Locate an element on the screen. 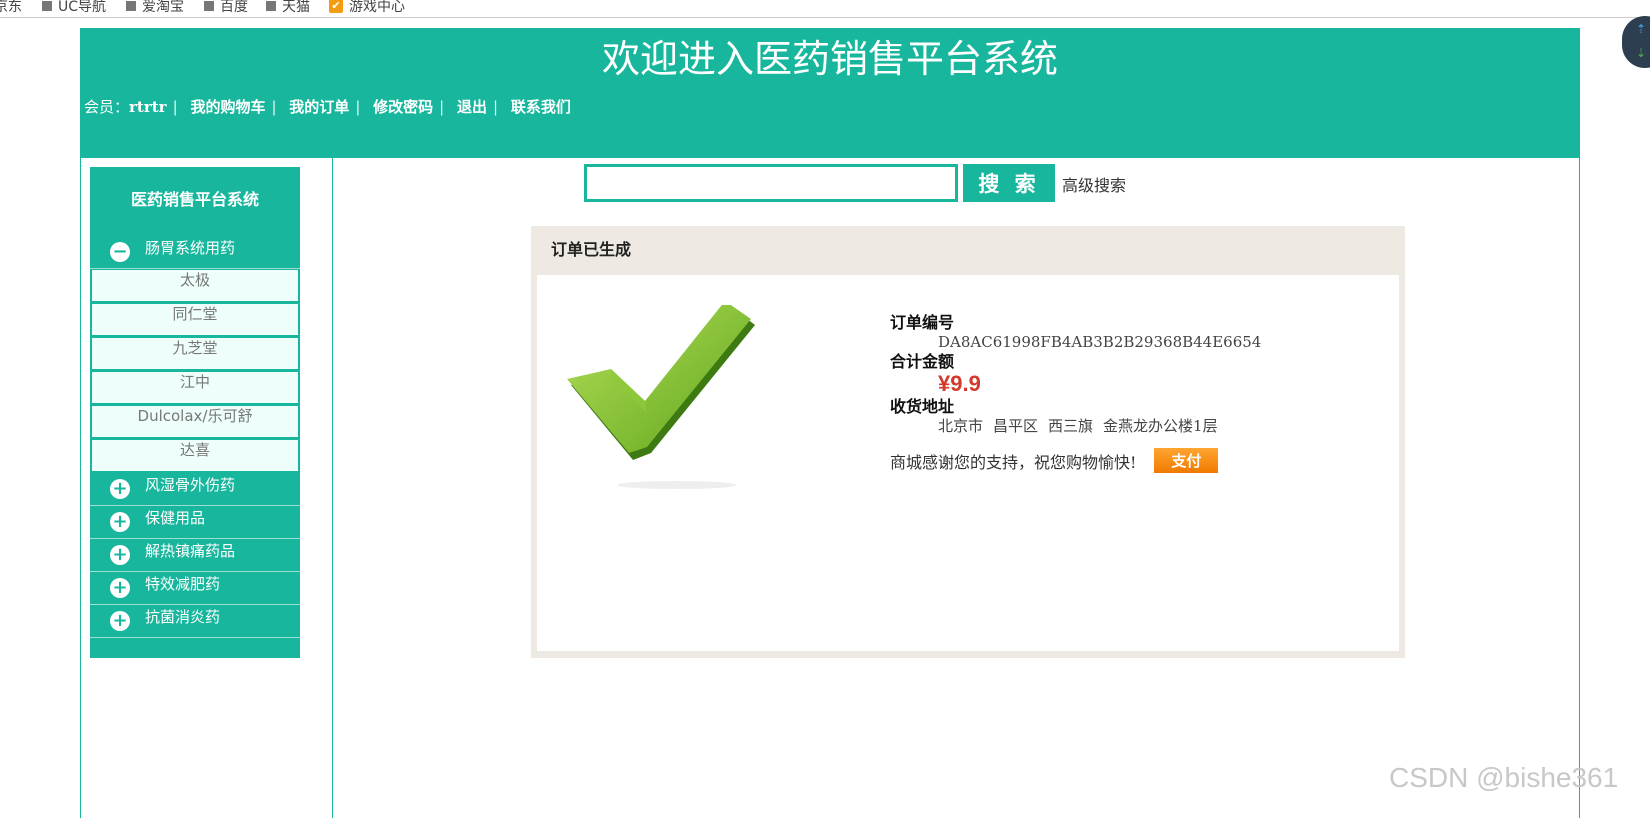 The image size is (1650, 818). nav-logout-link: 退出 is located at coordinates (472, 107).